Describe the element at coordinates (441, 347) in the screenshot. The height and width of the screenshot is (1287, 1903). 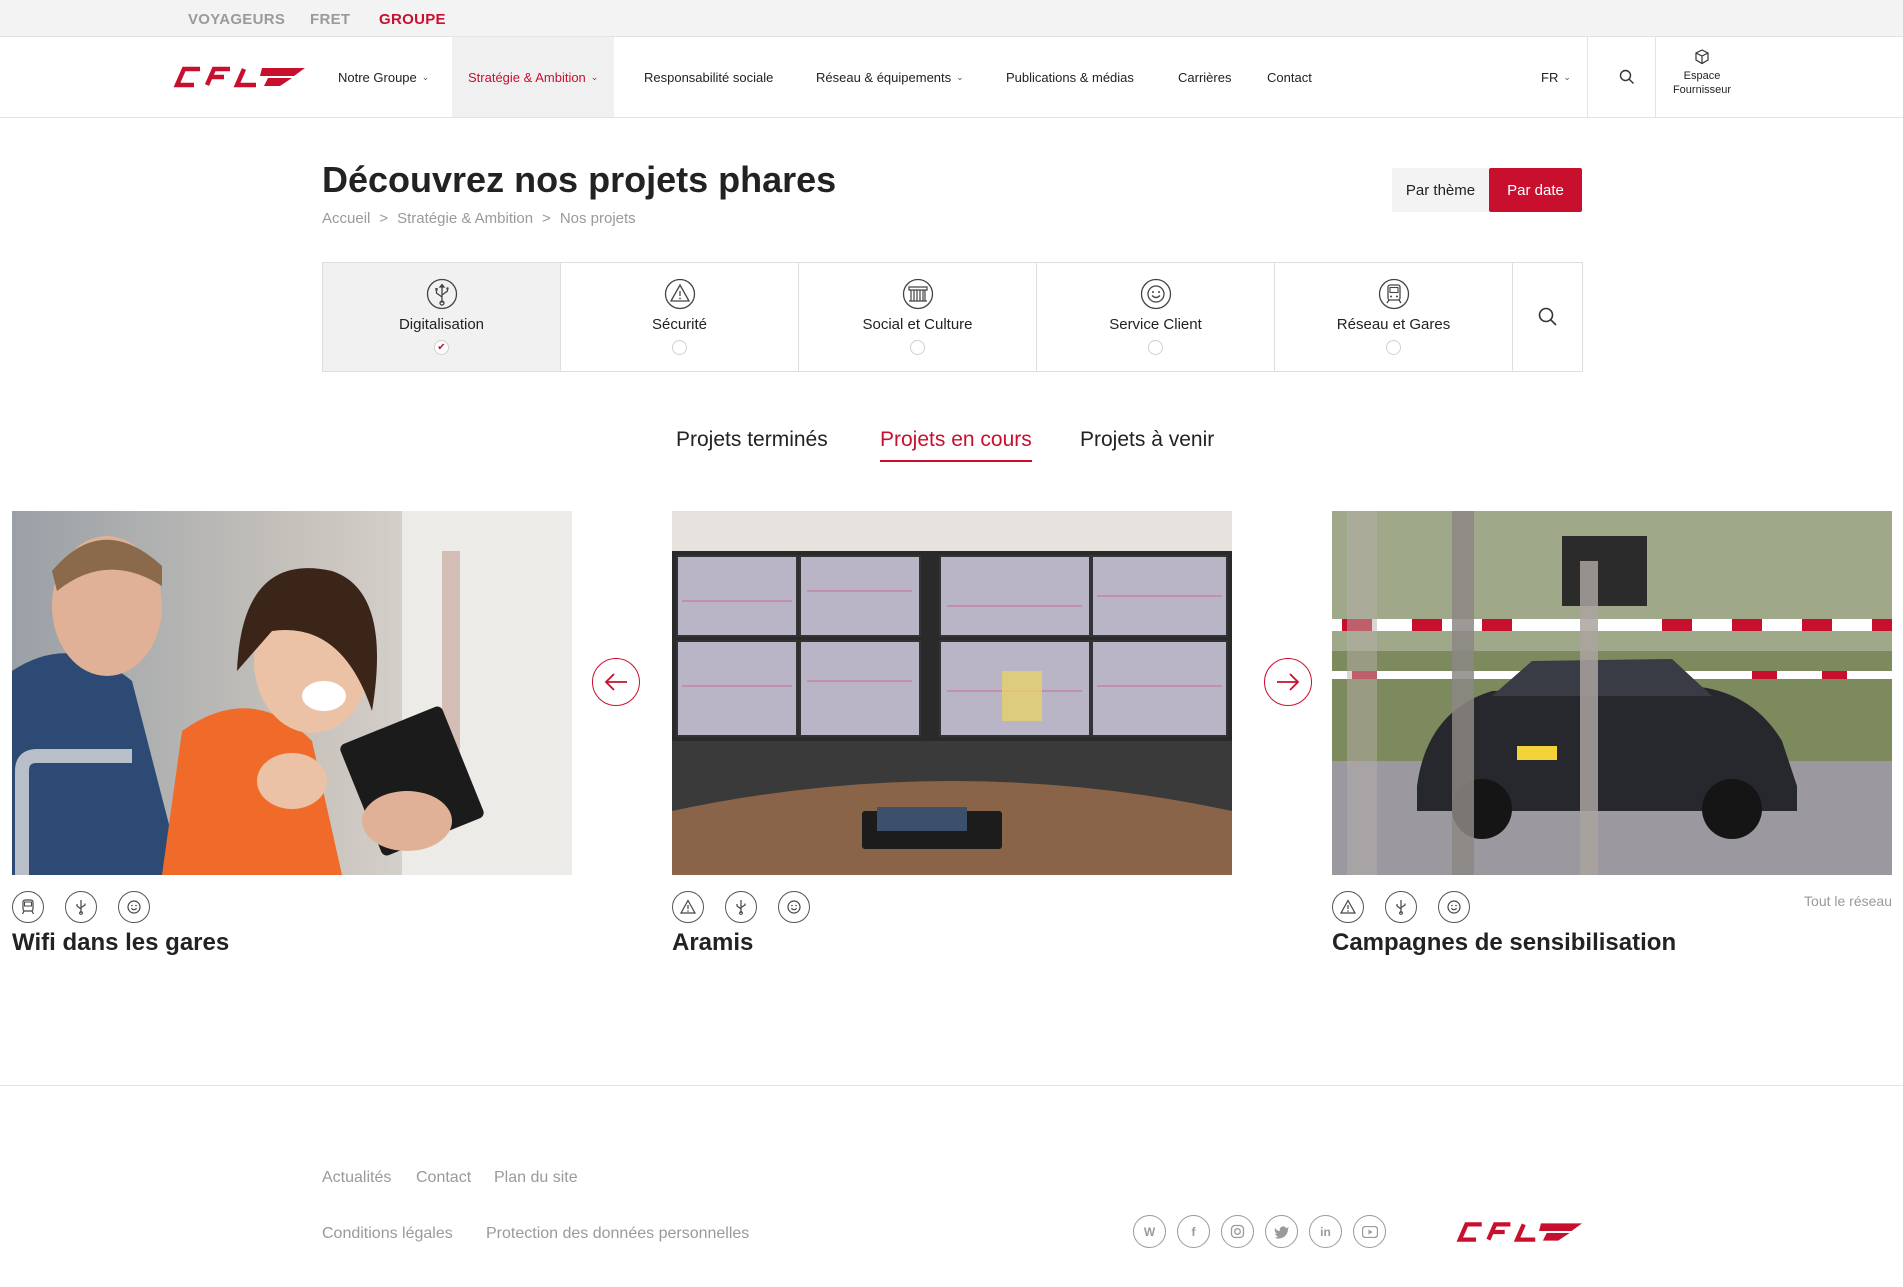
I see `category-checkbox-checked: ✔` at that location.